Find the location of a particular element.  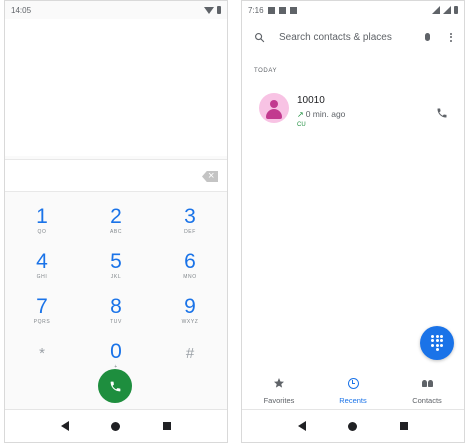

callback-button is located at coordinates (442, 115).